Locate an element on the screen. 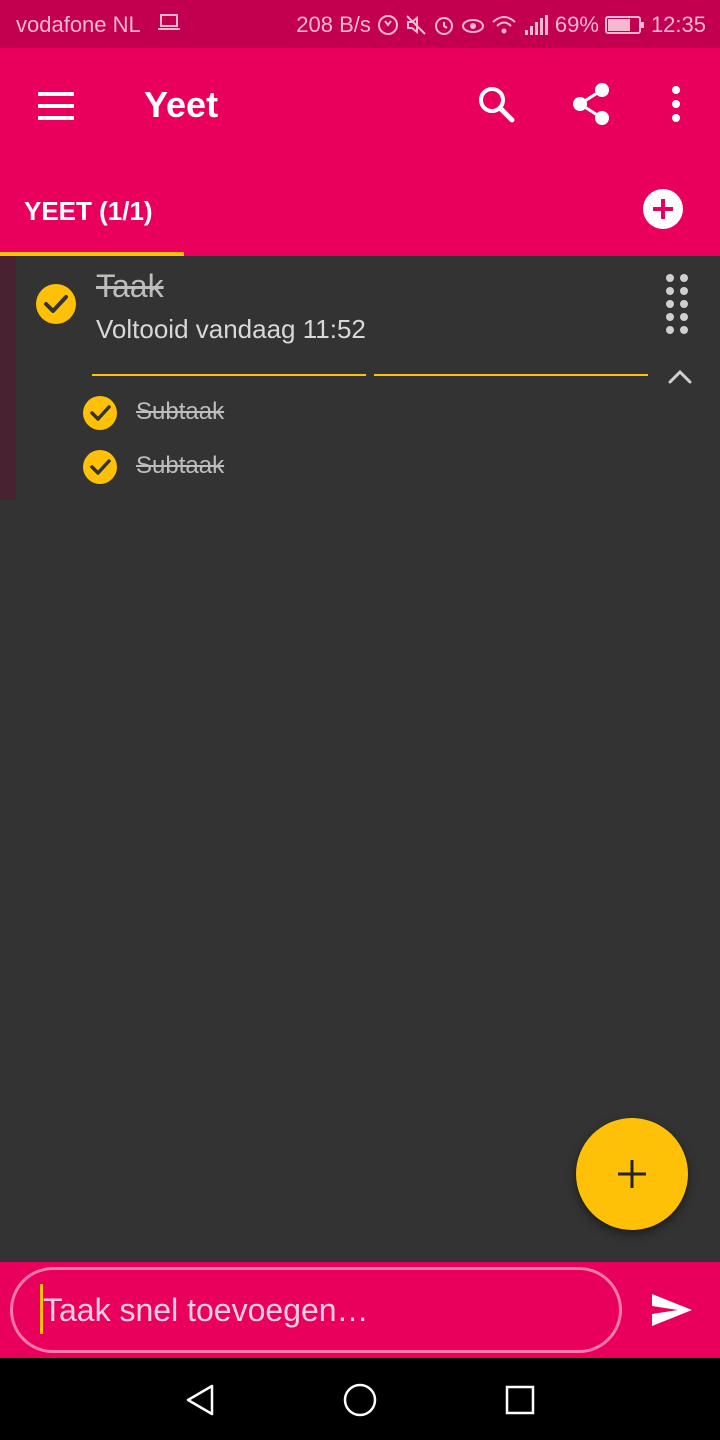  home-icon is located at coordinates (360, 1400).